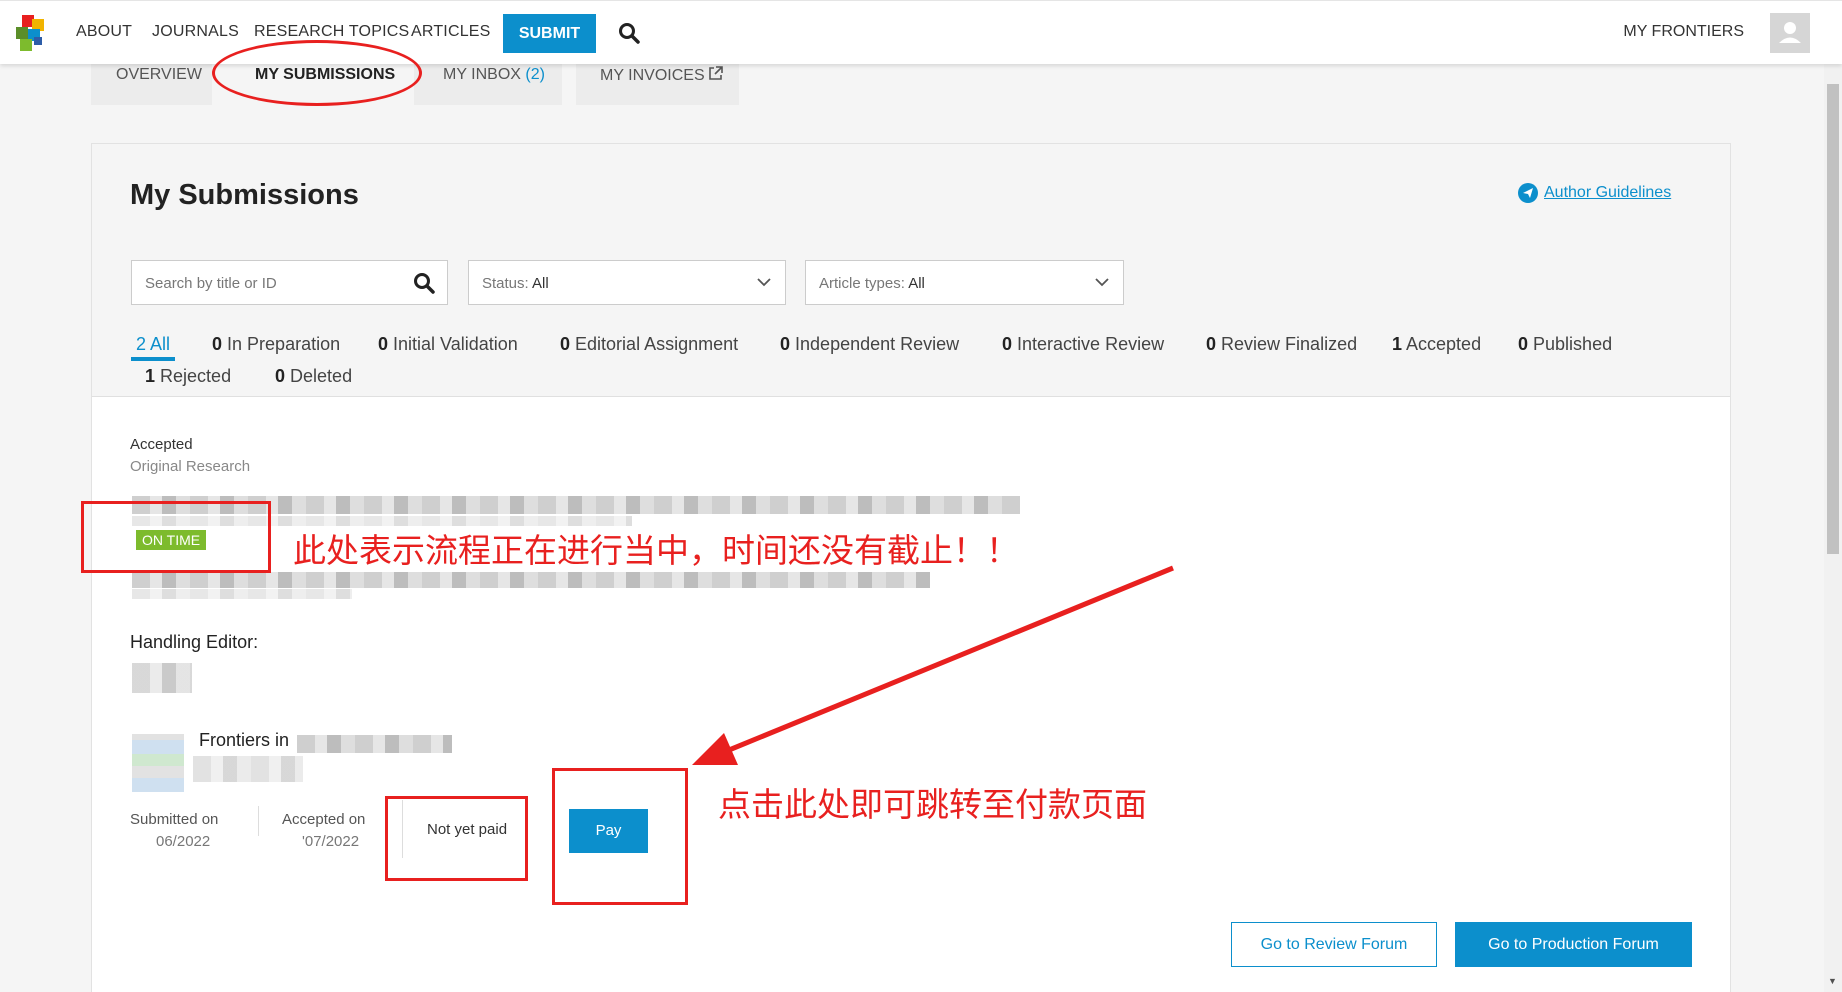 This screenshot has height=992, width=1842. I want to click on redacted-editor, so click(162, 678).